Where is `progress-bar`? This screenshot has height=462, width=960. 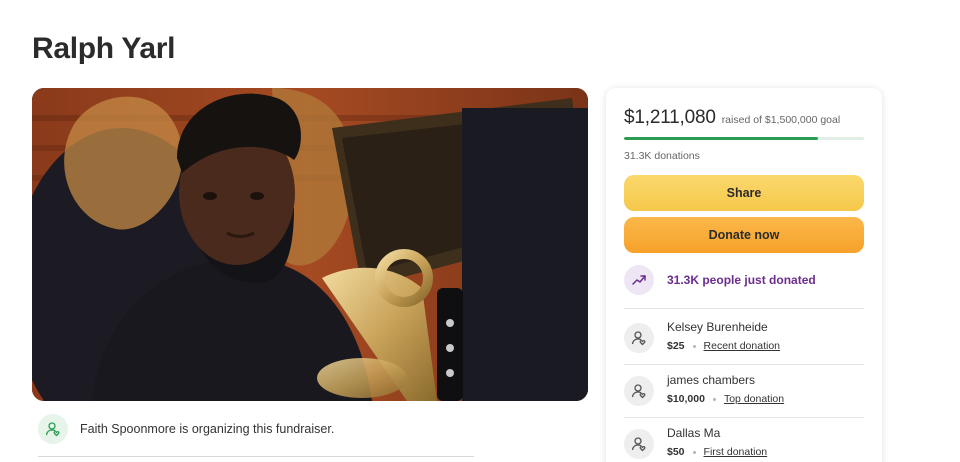
progress-bar is located at coordinates (744, 138).